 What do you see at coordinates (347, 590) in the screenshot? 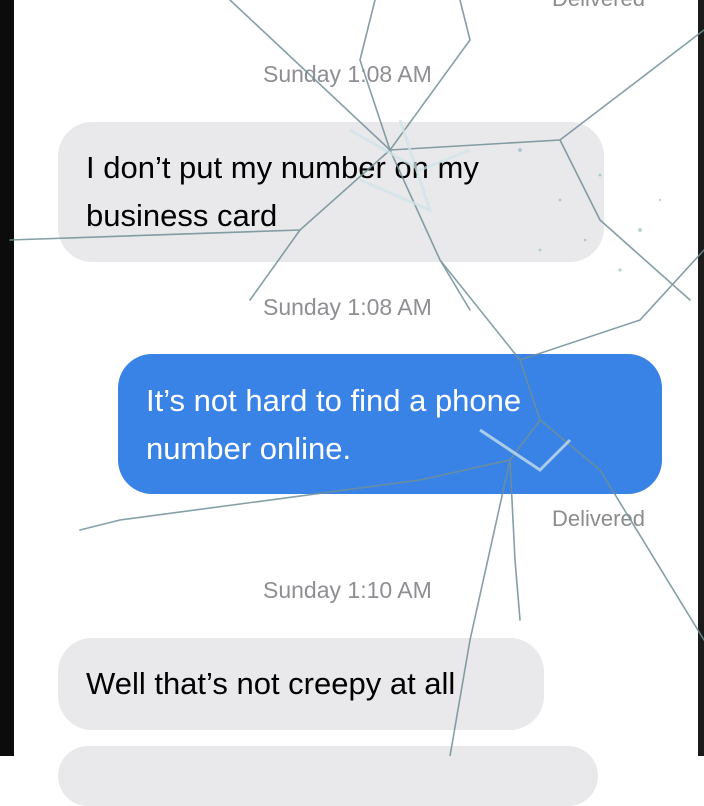
I see `timestamp: Sunday 1:10 AM` at bounding box center [347, 590].